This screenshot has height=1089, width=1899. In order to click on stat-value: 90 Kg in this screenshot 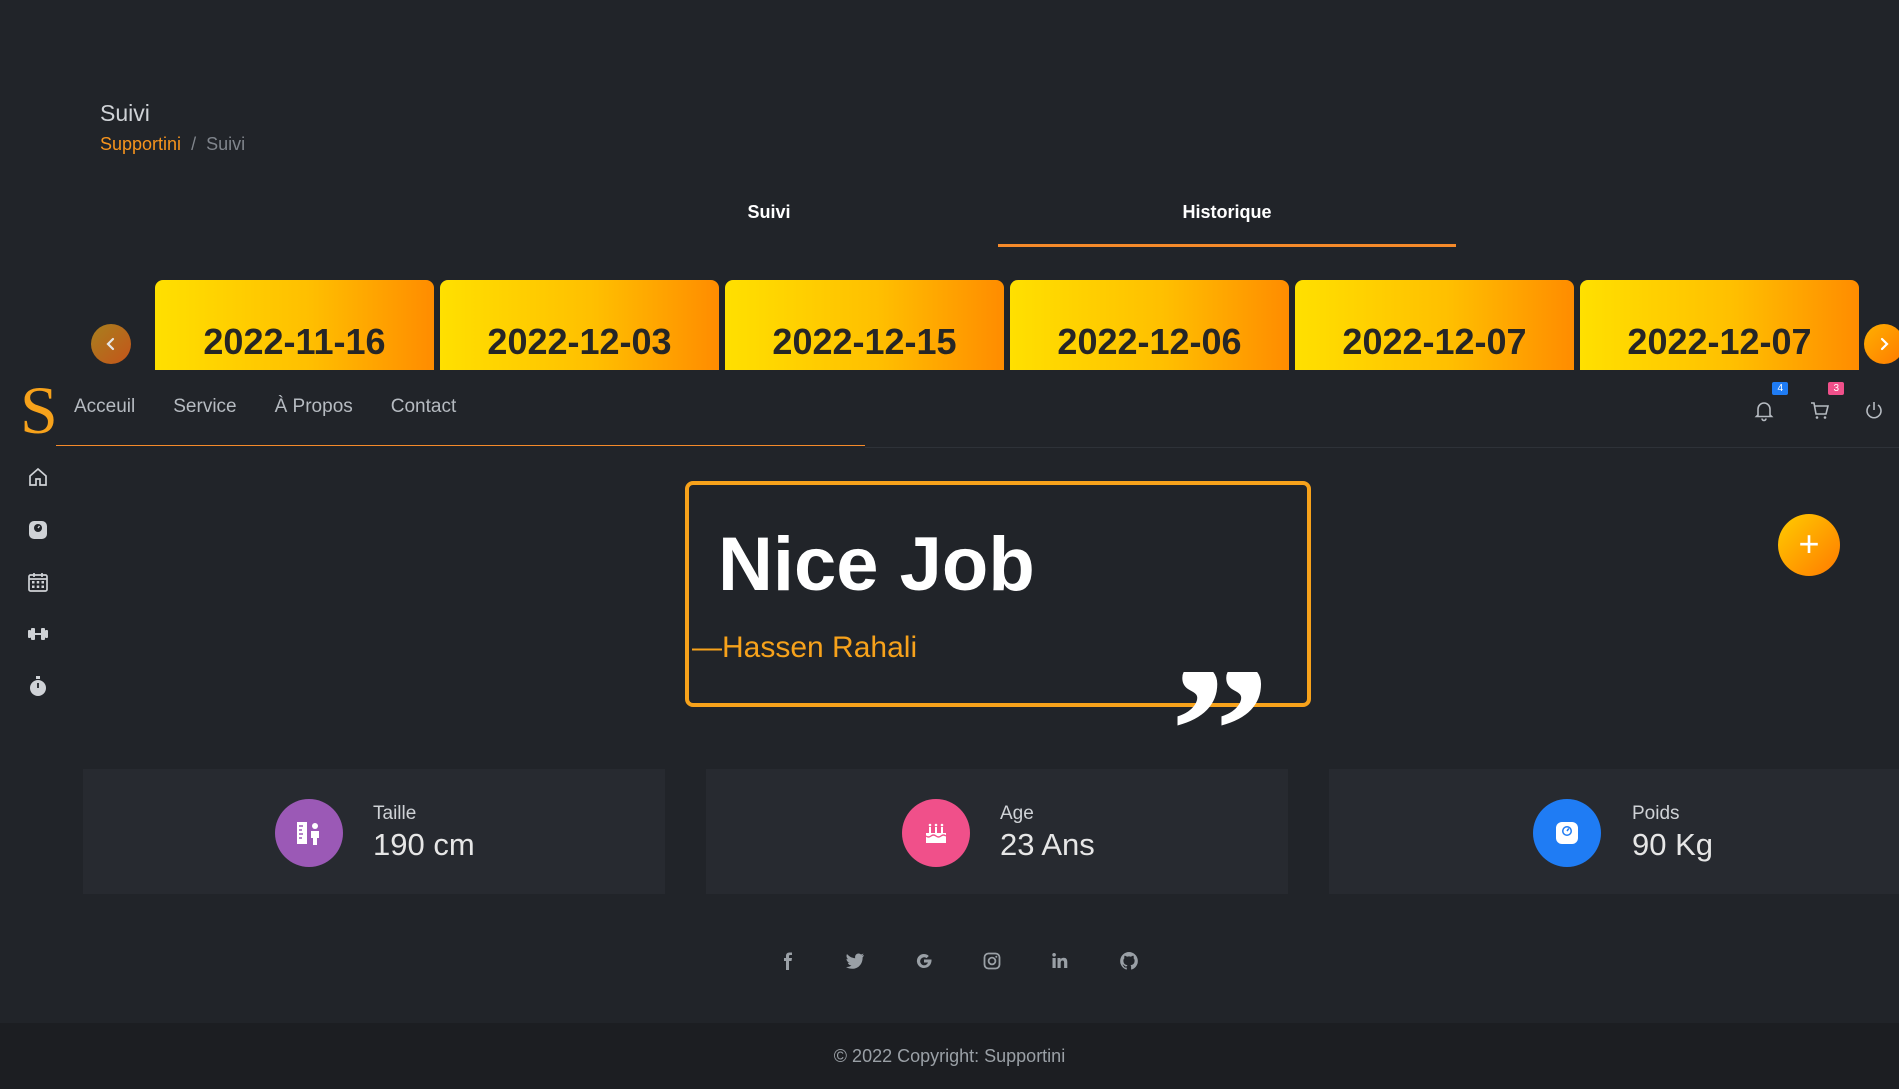, I will do `click(1673, 844)`.